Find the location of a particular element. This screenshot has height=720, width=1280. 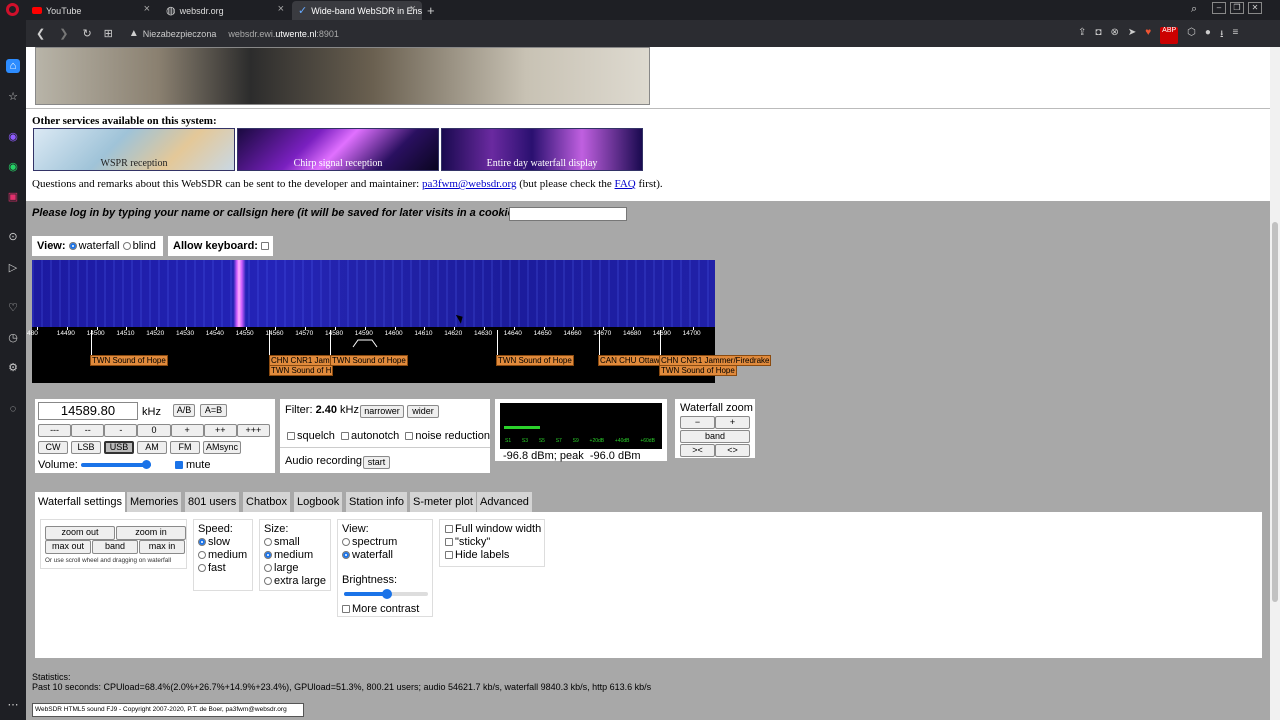

heart-icon: ♥ is located at coordinates (1148, 35).